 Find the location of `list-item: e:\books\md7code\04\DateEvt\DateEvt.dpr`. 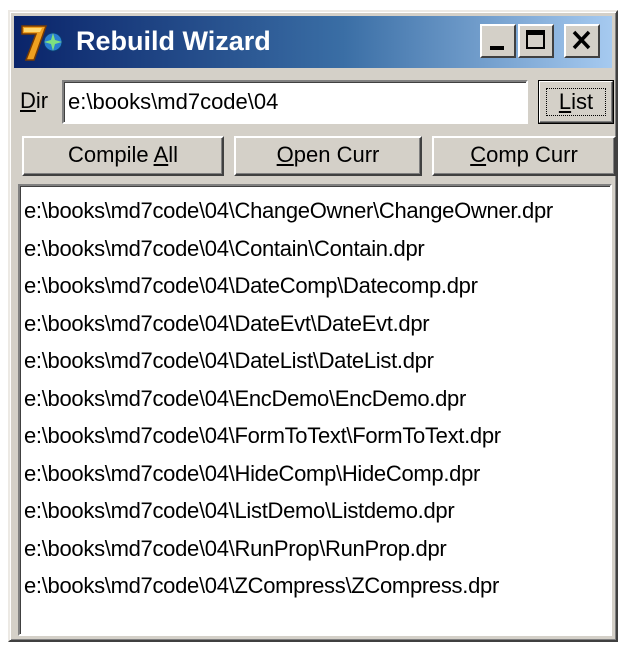

list-item: e:\books\md7code\04\DateEvt\DateEvt.dpr is located at coordinates (317, 324).